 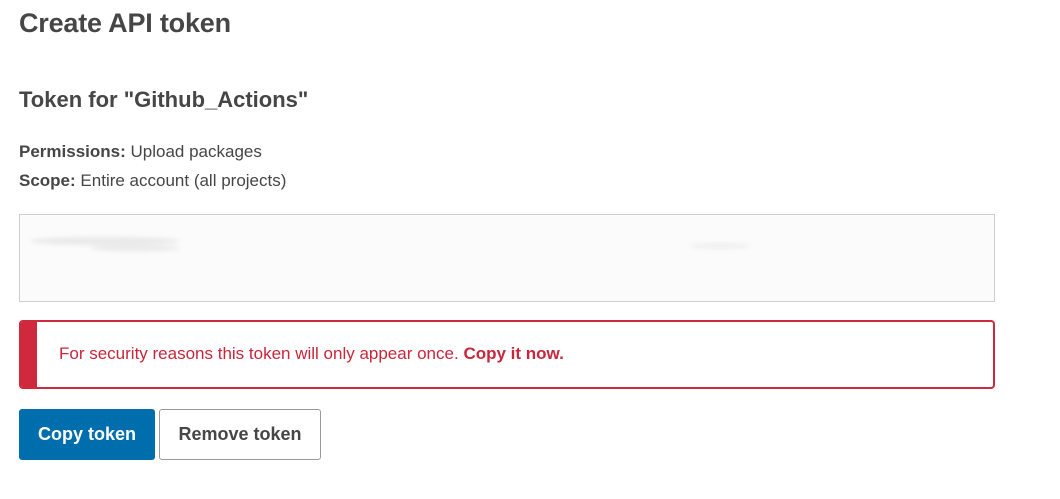 What do you see at coordinates (240, 434) in the screenshot?
I see `remove-token-button: Remove token` at bounding box center [240, 434].